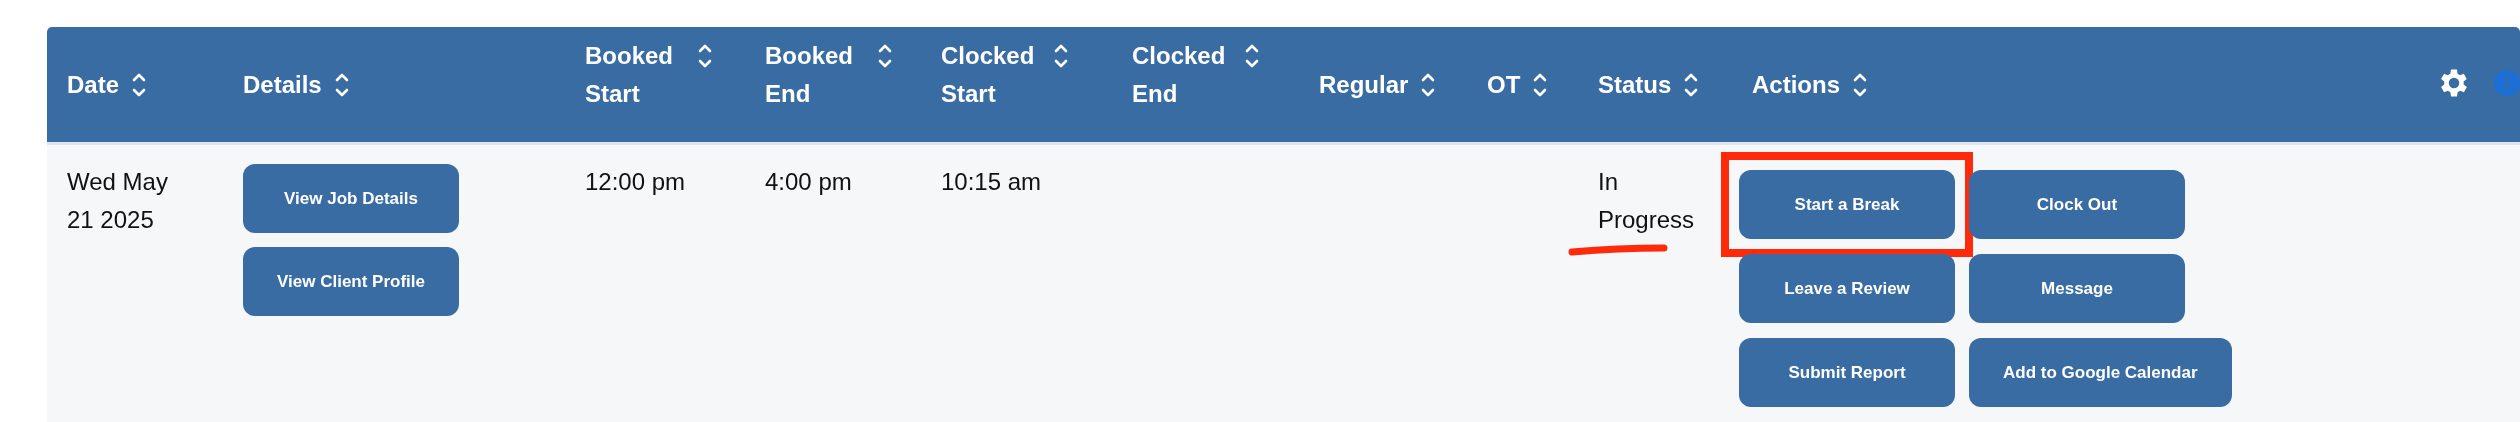  What do you see at coordinates (1182, 75) in the screenshot?
I see `column-header: Clocked End` at bounding box center [1182, 75].